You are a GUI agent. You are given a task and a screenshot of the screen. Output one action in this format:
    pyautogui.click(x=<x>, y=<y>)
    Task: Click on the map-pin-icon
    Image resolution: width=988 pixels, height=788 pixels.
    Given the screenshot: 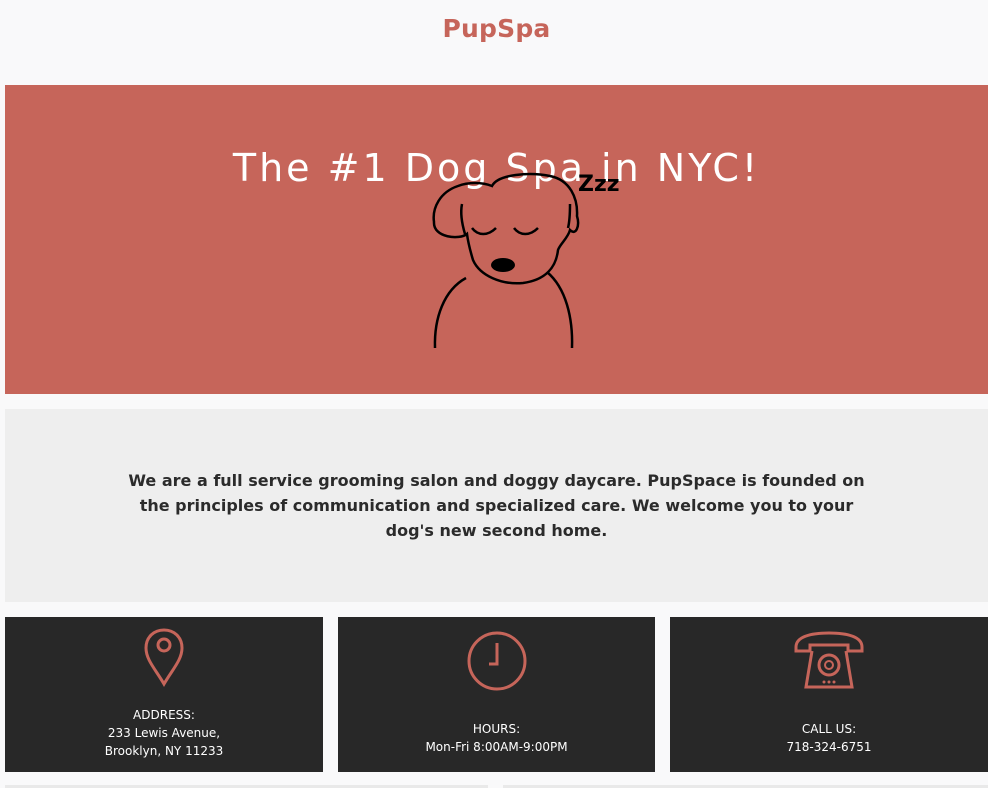 What is the action you would take?
    pyautogui.click(x=164, y=658)
    